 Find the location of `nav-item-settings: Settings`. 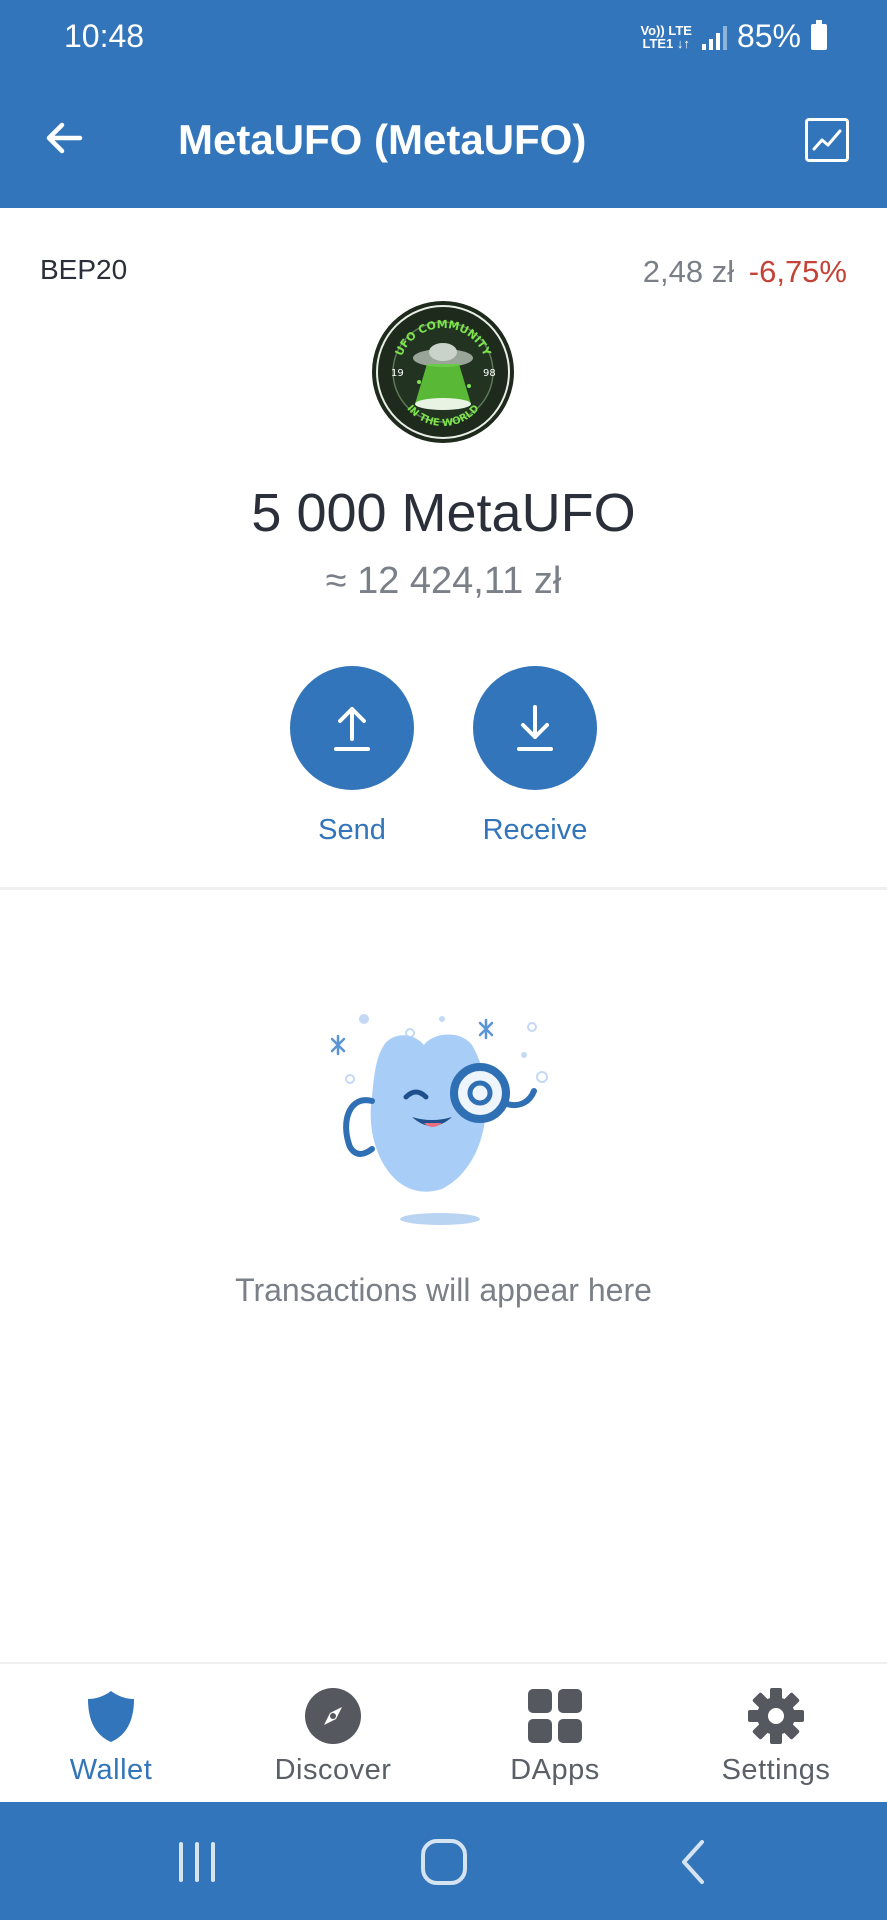

nav-item-settings: Settings is located at coordinates (776, 1736).